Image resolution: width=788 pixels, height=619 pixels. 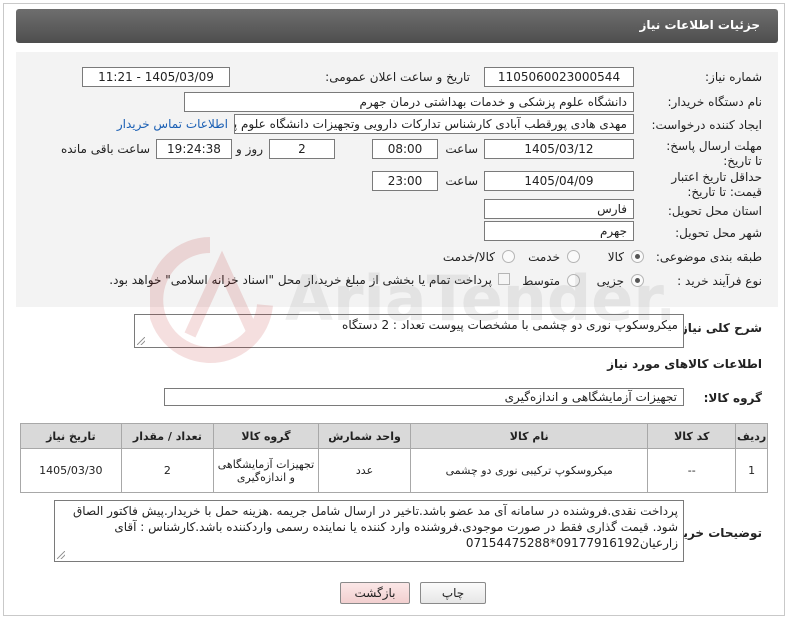 What do you see at coordinates (468, 257) in the screenshot?
I see `category-both-label: کالا/خدمت` at bounding box center [468, 257].